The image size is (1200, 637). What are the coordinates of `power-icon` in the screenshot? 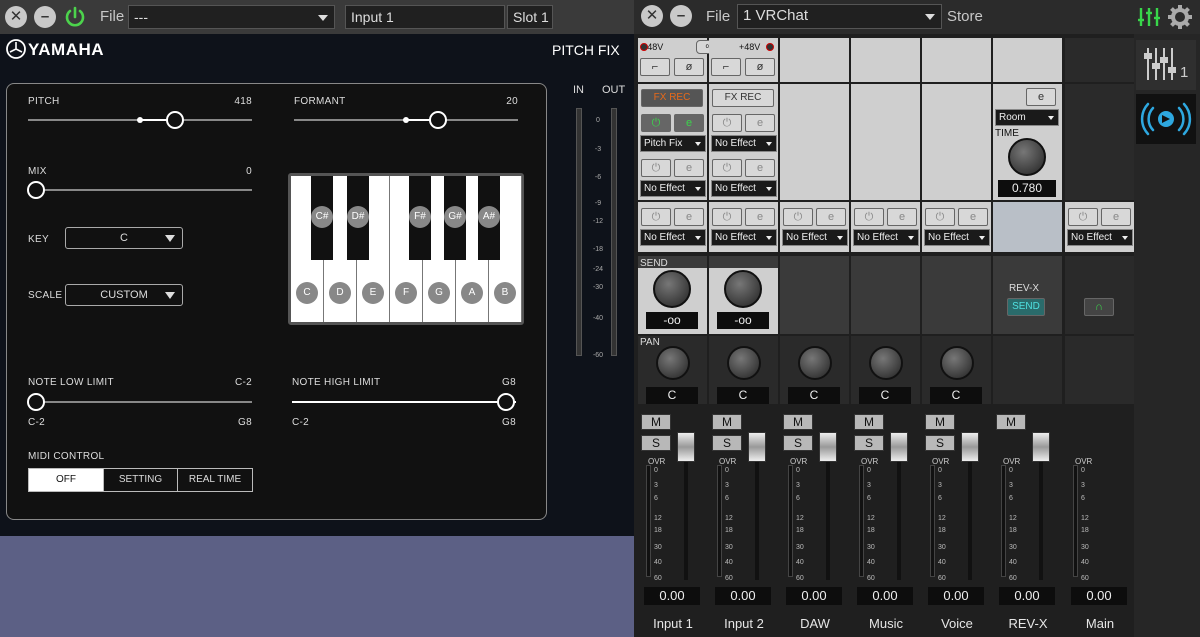 It's located at (75, 17).